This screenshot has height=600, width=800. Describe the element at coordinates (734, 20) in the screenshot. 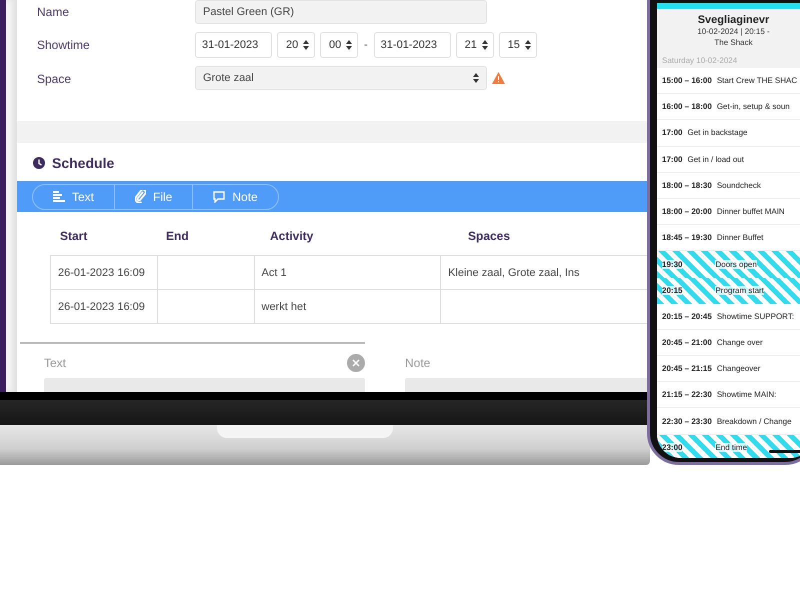

I see `event-title: Svegliaginevr` at that location.